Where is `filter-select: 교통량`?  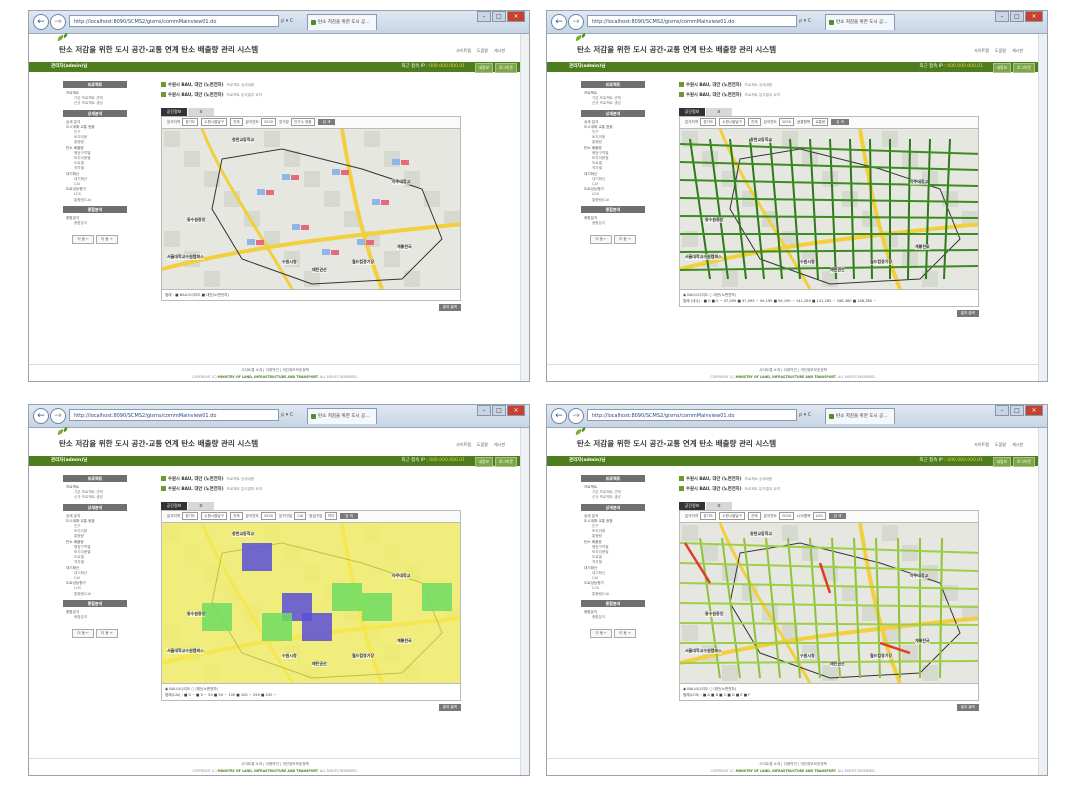
filter-select: 교통량 is located at coordinates (820, 122).